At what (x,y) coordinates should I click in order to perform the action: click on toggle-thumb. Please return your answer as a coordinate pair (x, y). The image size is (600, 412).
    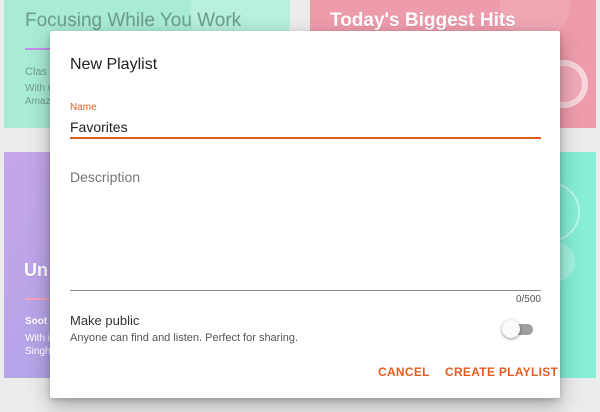
    Looking at the image, I should click on (511, 329).